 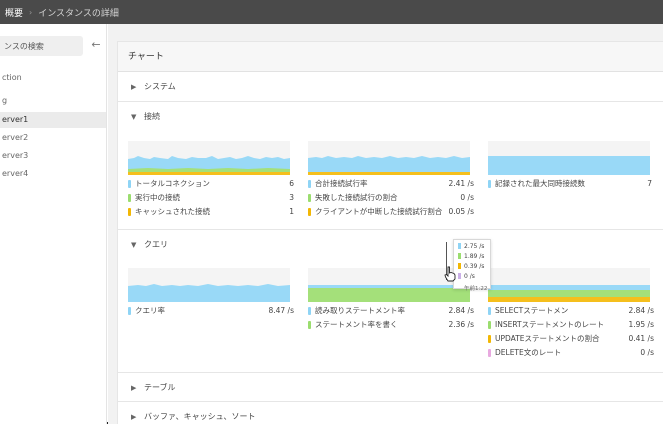 I want to click on legend-select-rate: SELECTステートメン 2.84 /s, so click(x=571, y=311).